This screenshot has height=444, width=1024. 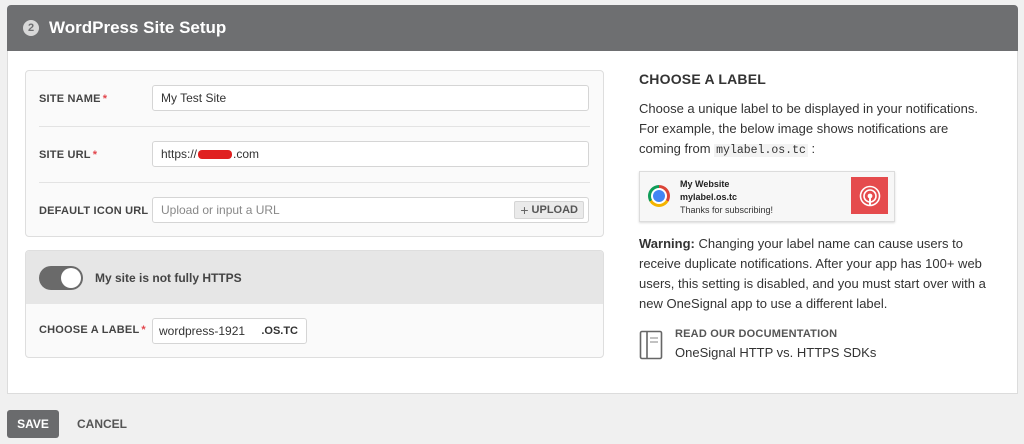 I want to click on site-name-row: SITE NAME * My Test Site, so click(x=314, y=98).